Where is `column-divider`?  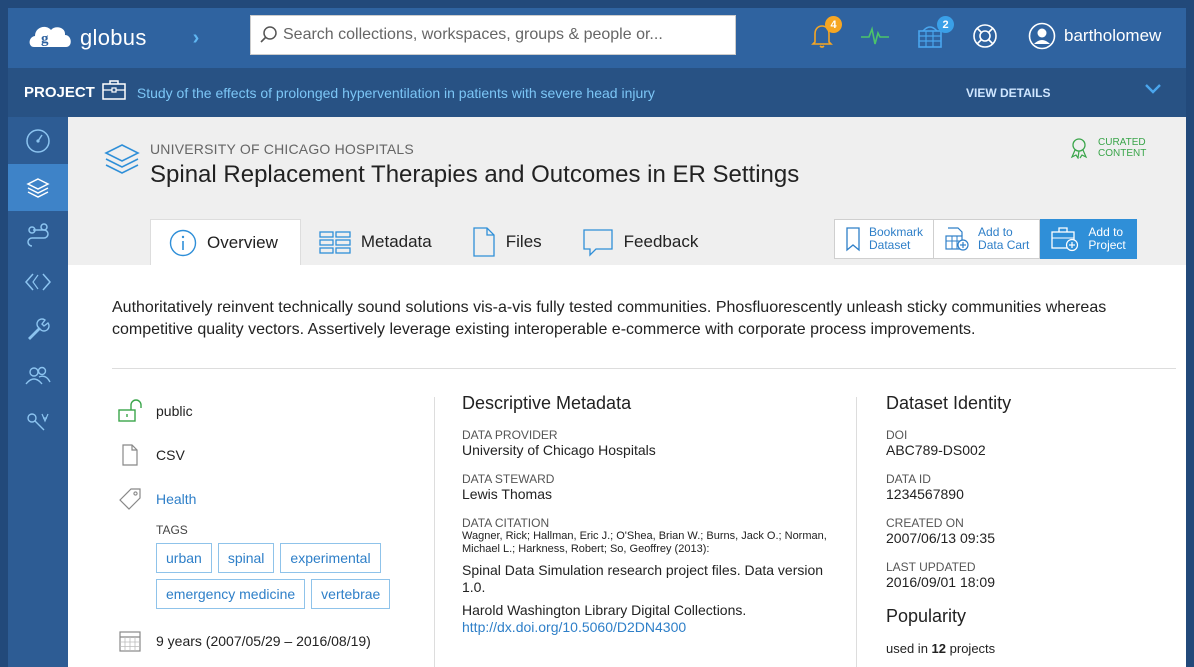 column-divider is located at coordinates (856, 532).